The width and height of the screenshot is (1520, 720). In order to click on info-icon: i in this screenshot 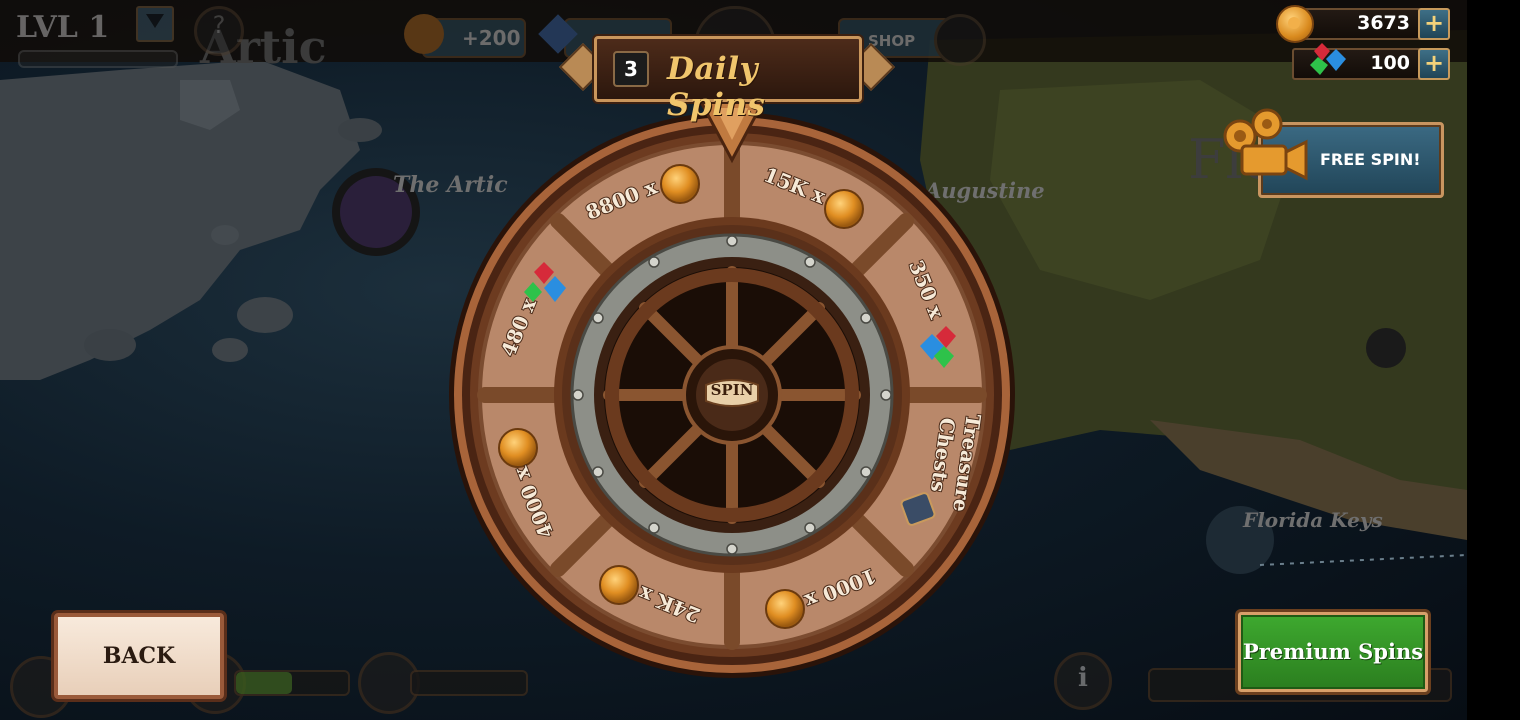, I will do `click(1083, 678)`.